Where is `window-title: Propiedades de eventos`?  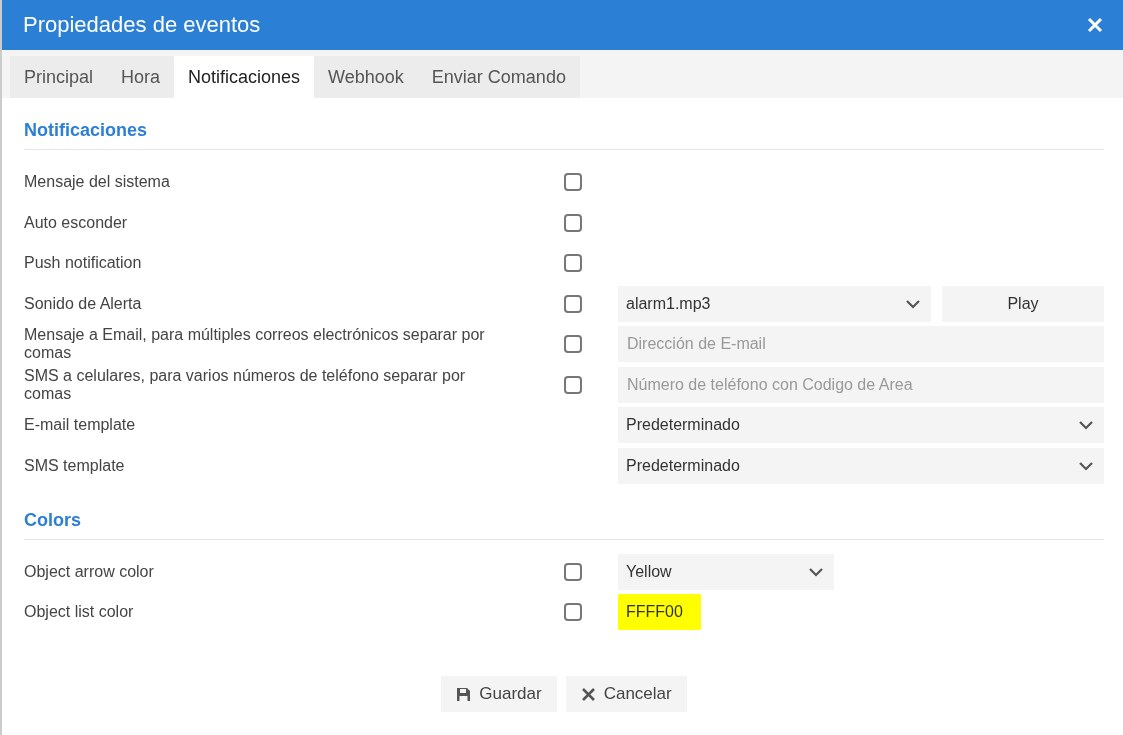 window-title: Propiedades de eventos is located at coordinates (142, 25).